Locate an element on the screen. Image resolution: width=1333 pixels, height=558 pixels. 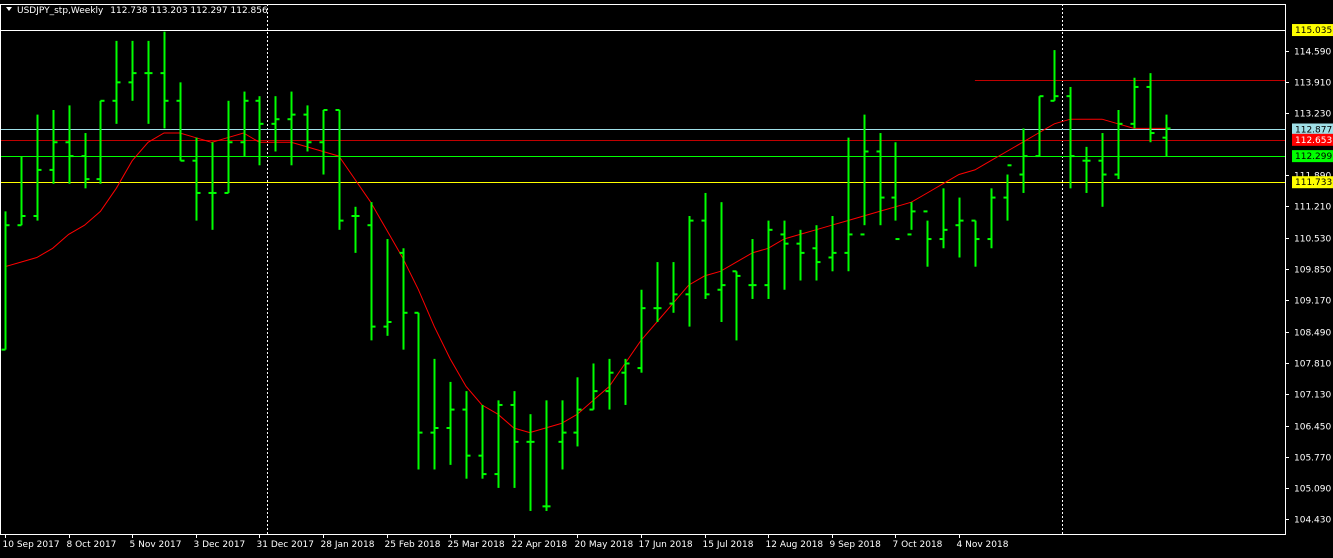
level-label-text: 115.035 is located at coordinates (1313, 31).